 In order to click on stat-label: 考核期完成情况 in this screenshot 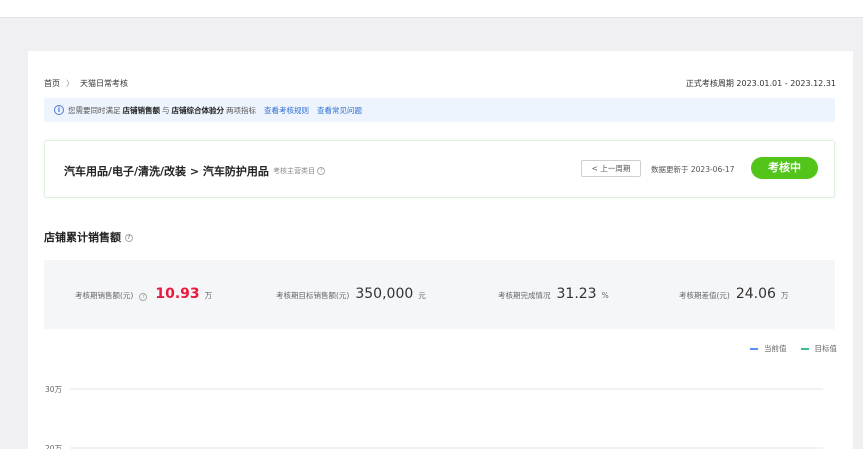, I will do `click(524, 295)`.